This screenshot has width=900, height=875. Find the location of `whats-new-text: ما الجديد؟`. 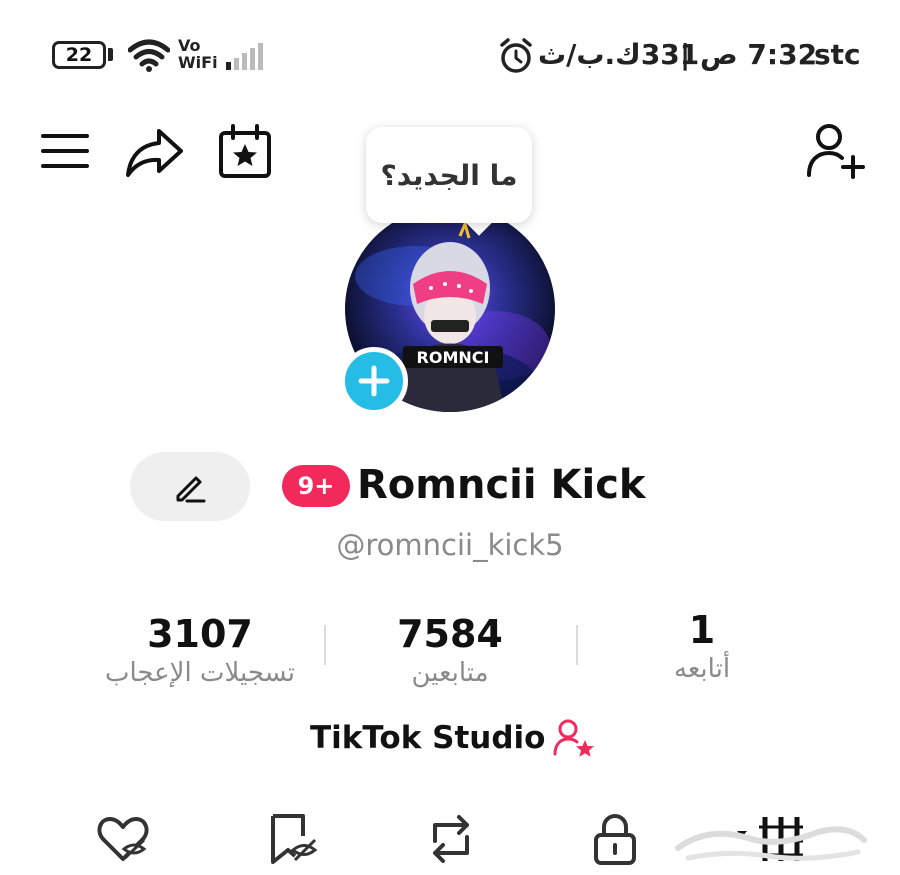

whats-new-text: ما الجديد؟ is located at coordinates (449, 175).